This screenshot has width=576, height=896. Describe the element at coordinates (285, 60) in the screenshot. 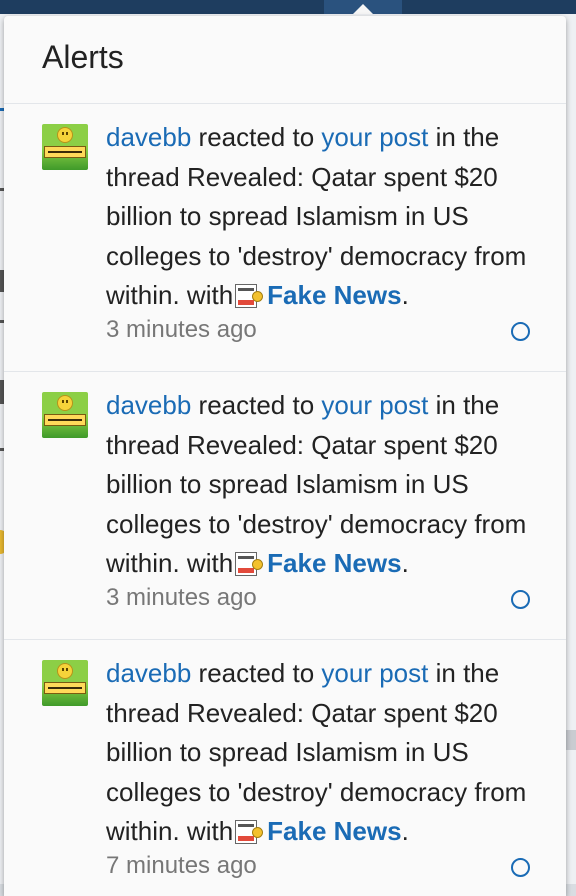

I see `alerts-header: Alerts` at that location.